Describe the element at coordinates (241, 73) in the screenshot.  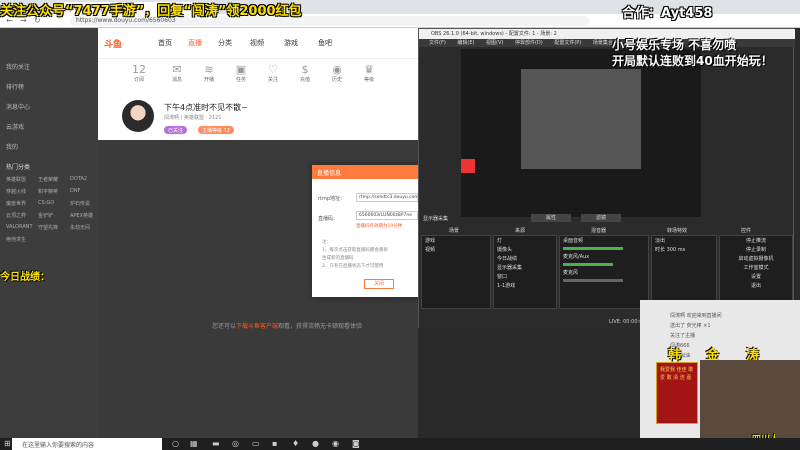
I see `task-button: ▣ 任务` at that location.